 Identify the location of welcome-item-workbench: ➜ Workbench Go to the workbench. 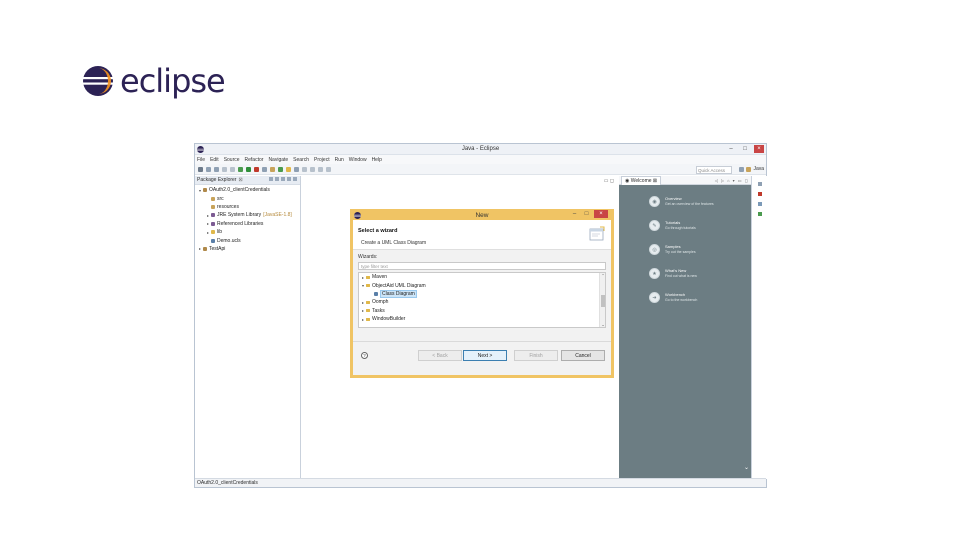
(684, 297).